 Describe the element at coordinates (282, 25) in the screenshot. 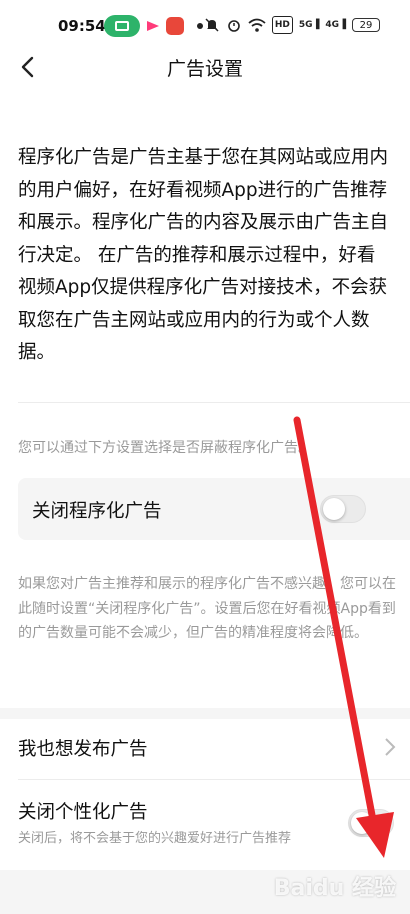

I see `hd-icon: HD` at that location.